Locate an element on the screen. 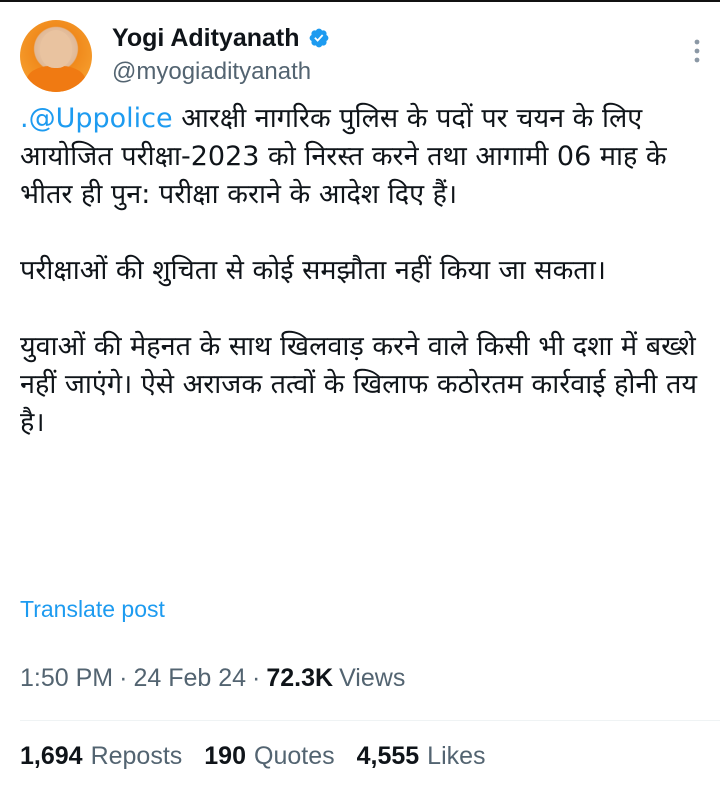 Image resolution: width=720 pixels, height=796 pixels. likes-label: Likes is located at coordinates (456, 756).